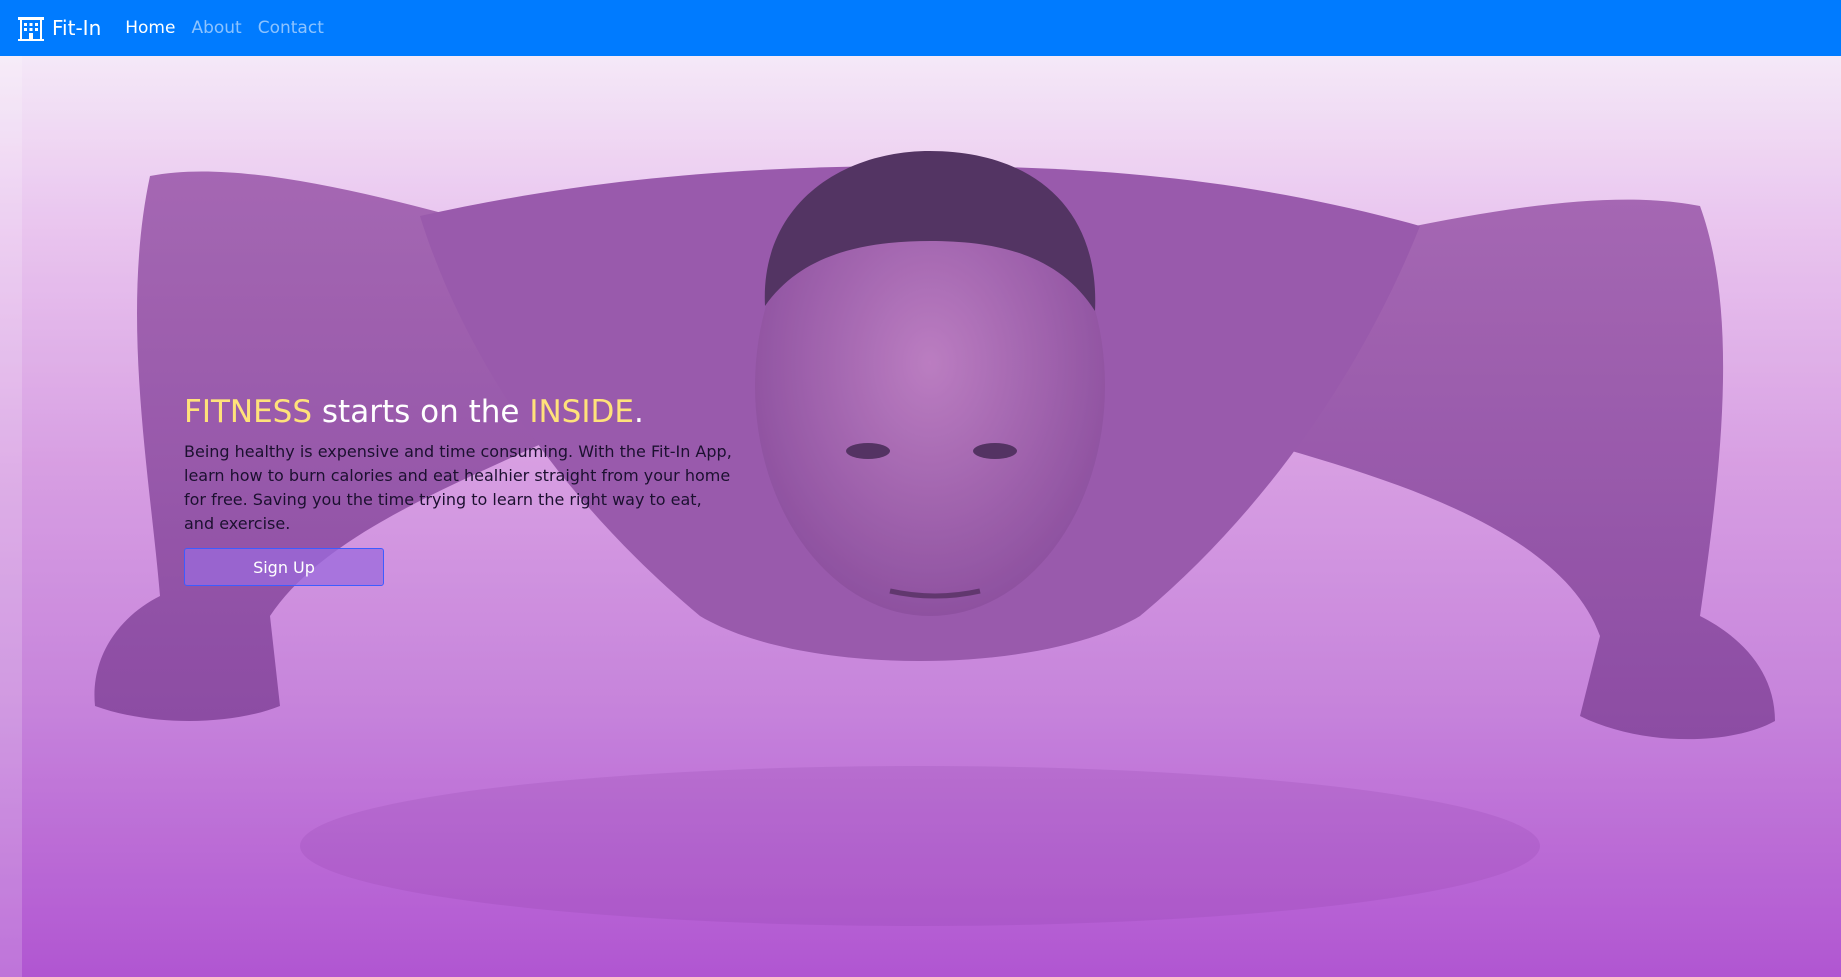  Describe the element at coordinates (291, 28) in the screenshot. I see `nav-link-contact: Contact` at that location.